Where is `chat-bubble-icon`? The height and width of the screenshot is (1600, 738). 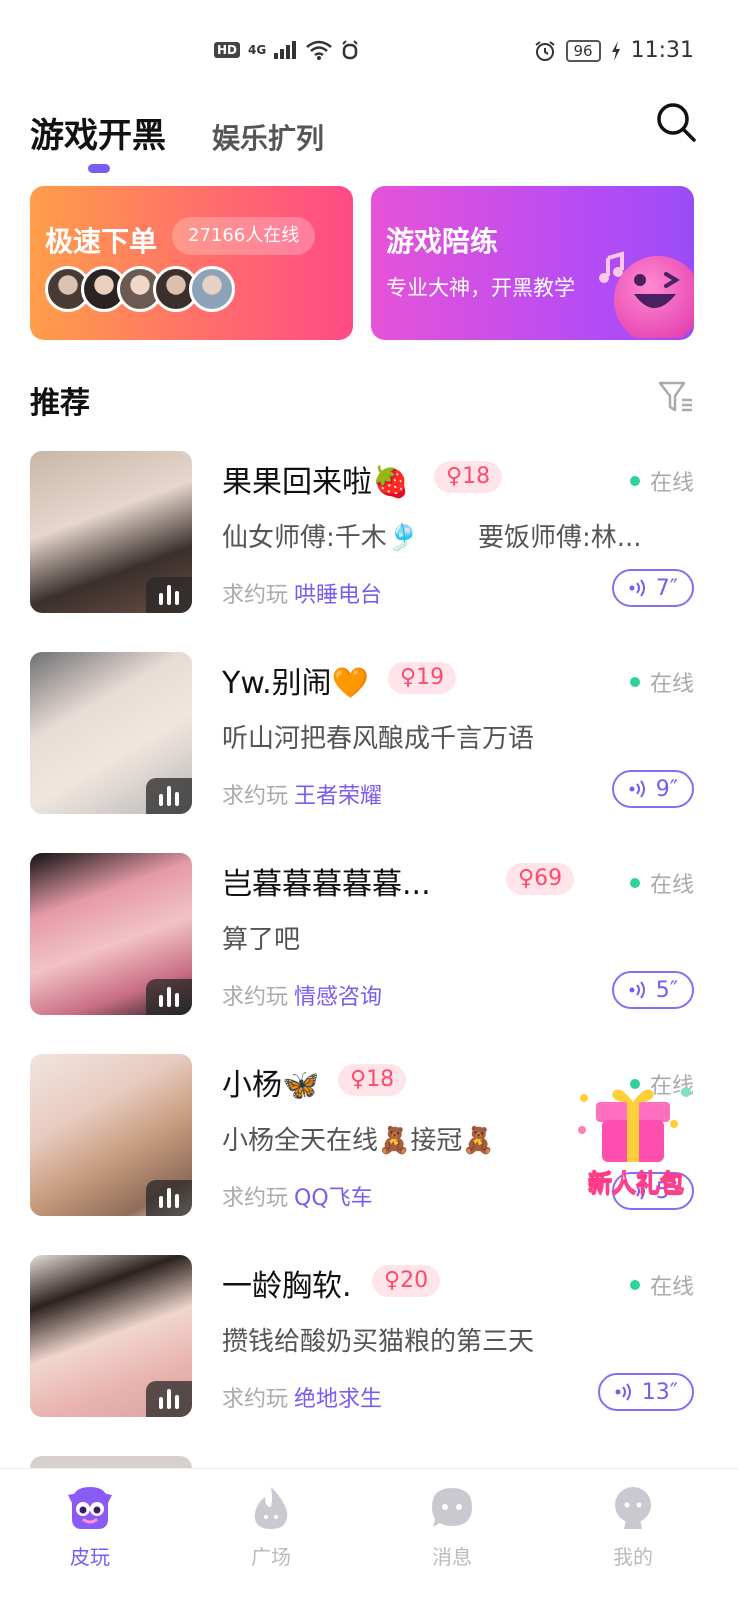 chat-bubble-icon is located at coordinates (452, 1507).